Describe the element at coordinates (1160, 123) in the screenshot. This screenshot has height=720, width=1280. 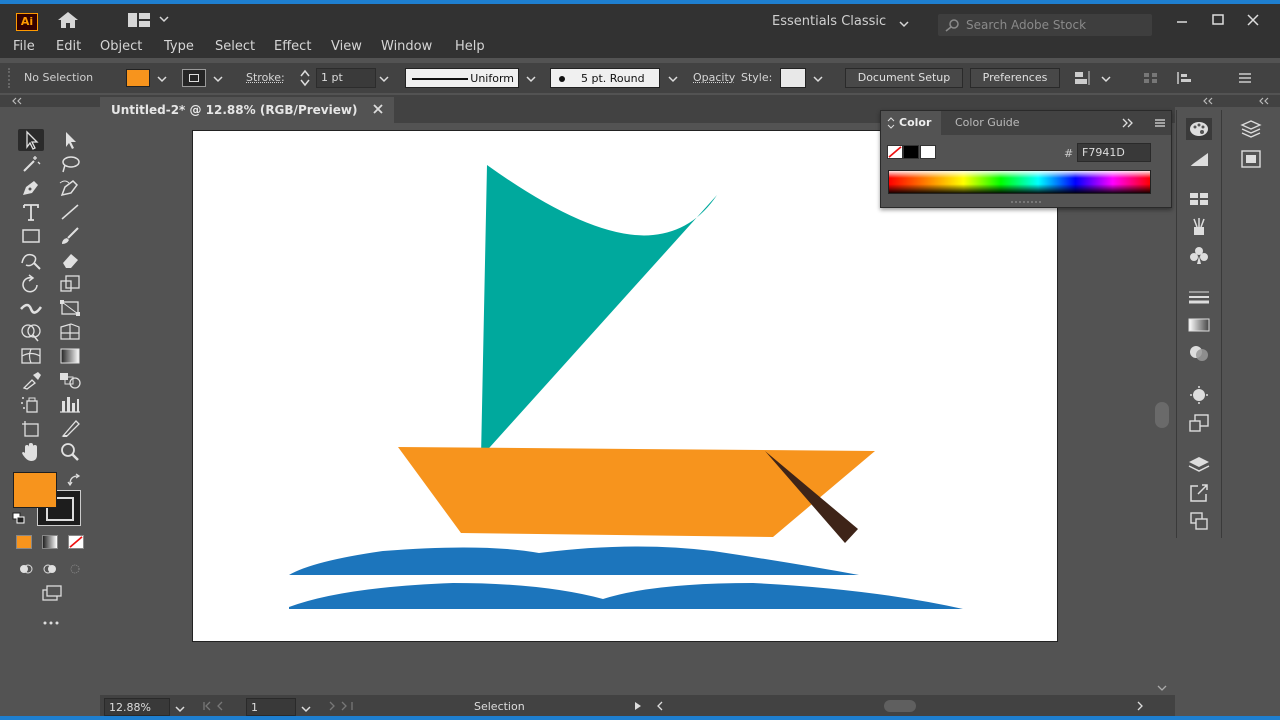
I see `panel-menu-icon` at that location.